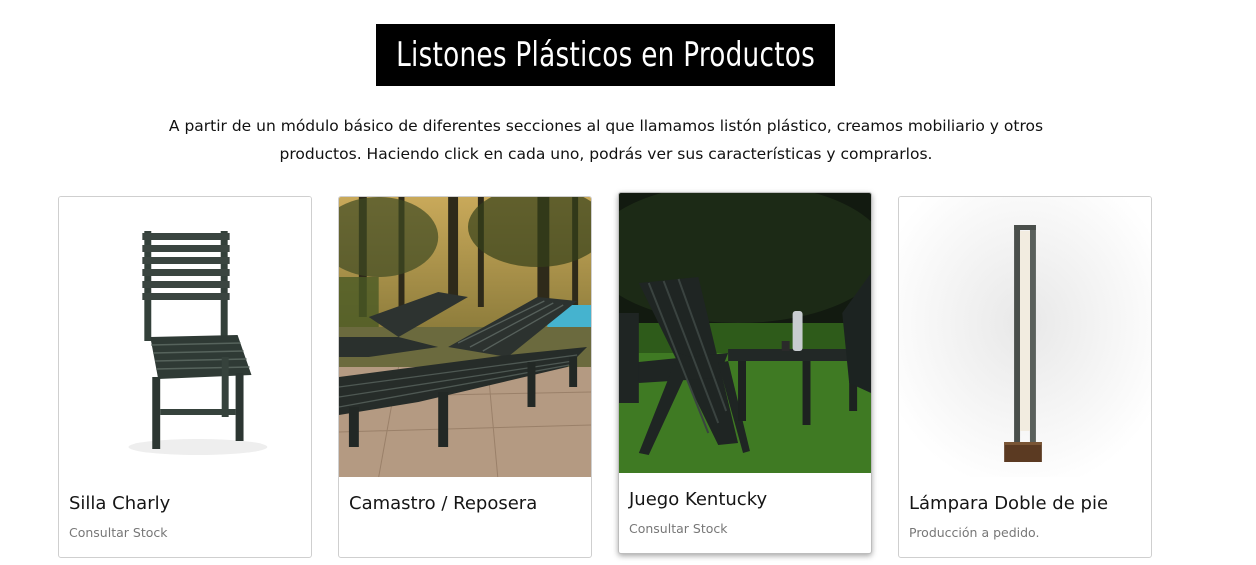 Image resolution: width=1256 pixels, height=565 pixels. What do you see at coordinates (974, 532) in the screenshot?
I see `product-stock-note: Producción a pedido.` at bounding box center [974, 532].